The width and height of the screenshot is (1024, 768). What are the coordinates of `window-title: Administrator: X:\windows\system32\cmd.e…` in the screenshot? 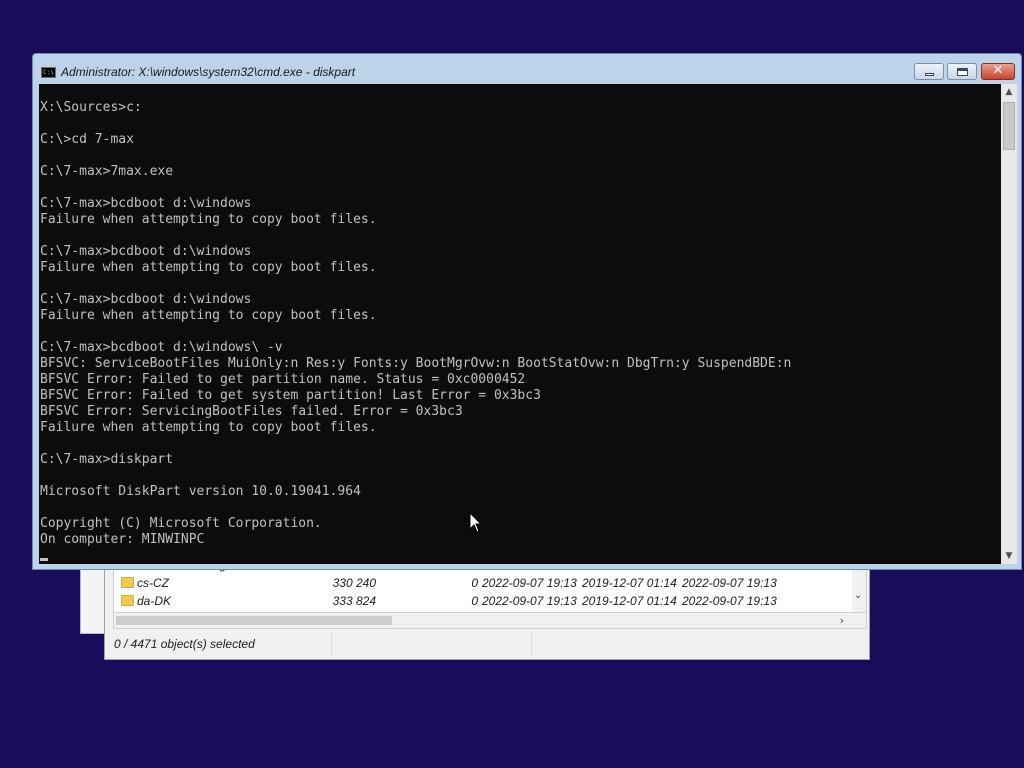 It's located at (208, 72).